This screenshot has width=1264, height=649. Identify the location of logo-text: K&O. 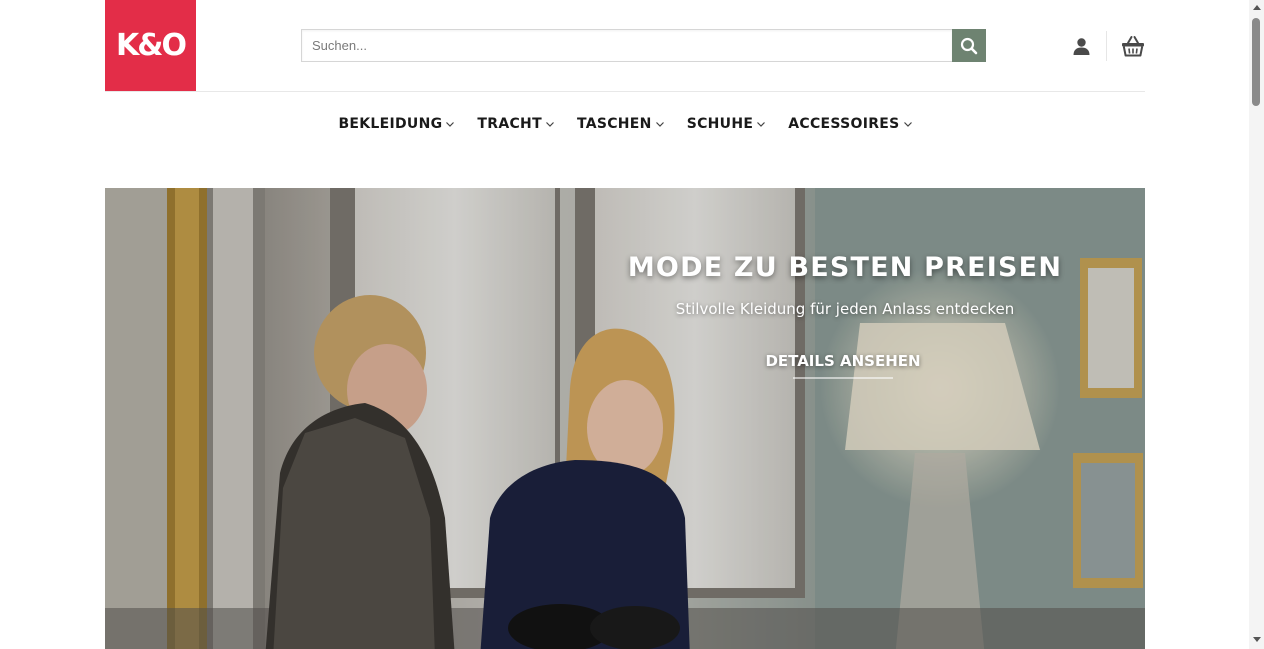
(151, 45).